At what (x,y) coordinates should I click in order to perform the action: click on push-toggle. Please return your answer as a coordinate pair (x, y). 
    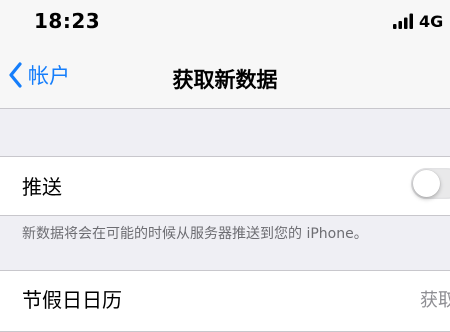
    Looking at the image, I should click on (430, 183).